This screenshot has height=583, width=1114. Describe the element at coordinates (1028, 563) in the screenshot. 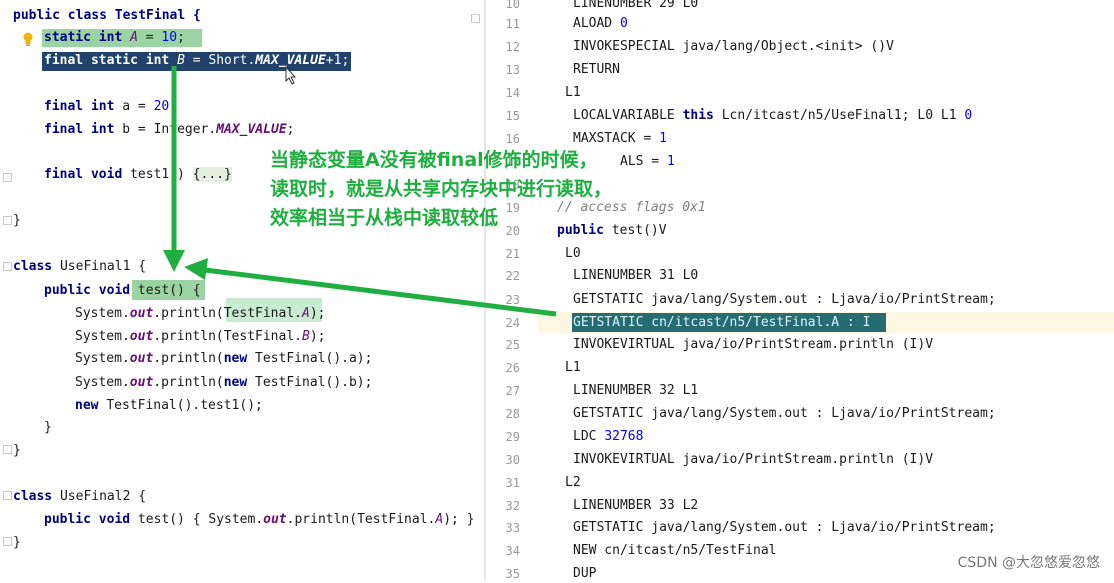

I see `watermark: CSDN @大忽悠爱忽悠` at that location.